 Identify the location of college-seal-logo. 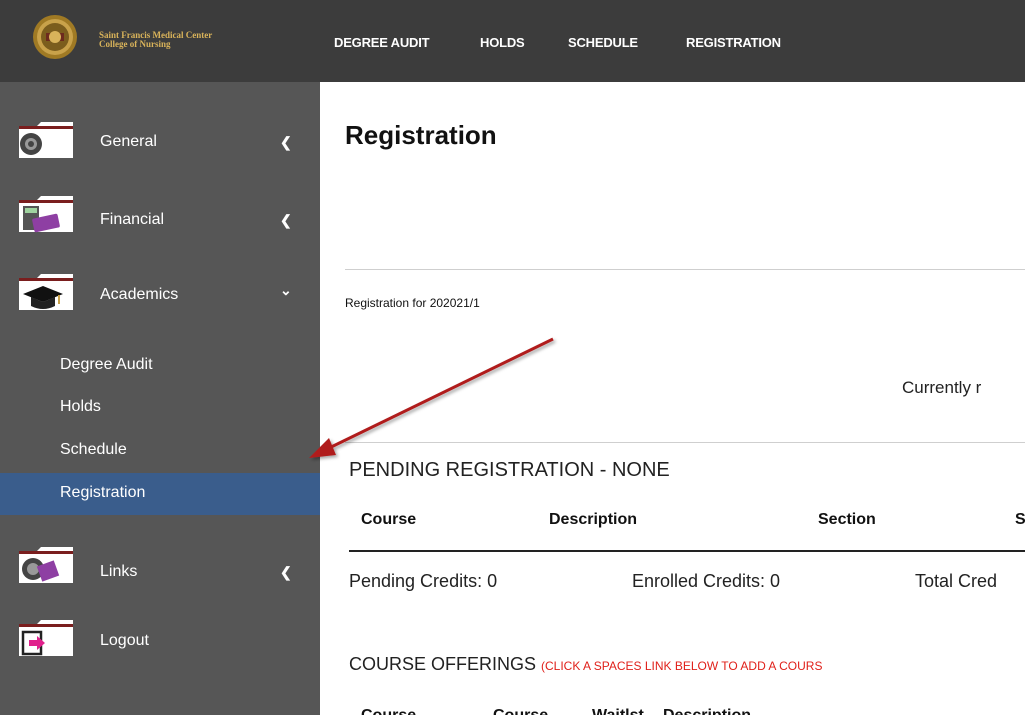
(55, 37).